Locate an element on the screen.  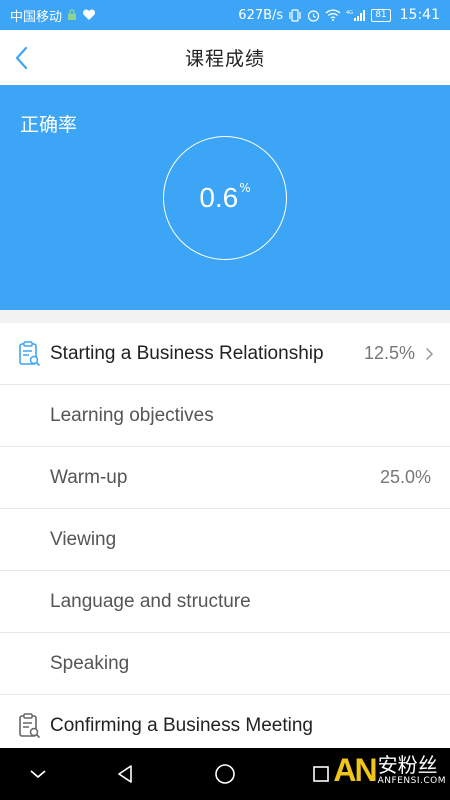
course-title: Starting a Business Relationship is located at coordinates (187, 353).